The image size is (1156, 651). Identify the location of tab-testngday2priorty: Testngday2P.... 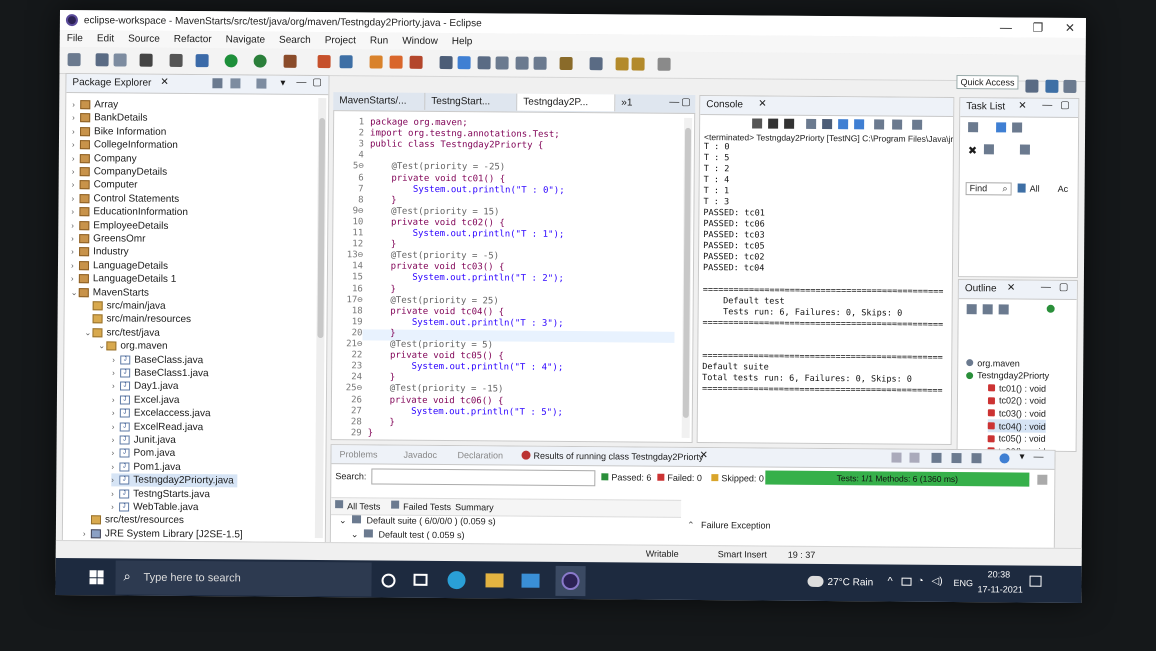
(566, 102).